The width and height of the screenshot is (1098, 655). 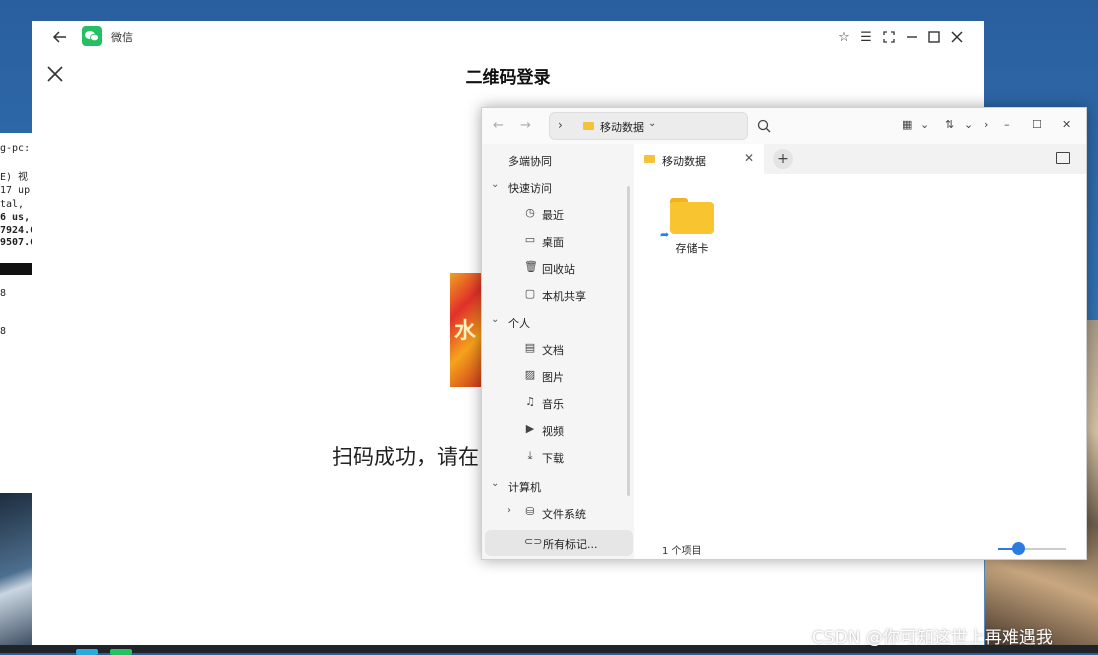 What do you see at coordinates (530, 374) in the screenshot?
I see `image-icon: ▨` at bounding box center [530, 374].